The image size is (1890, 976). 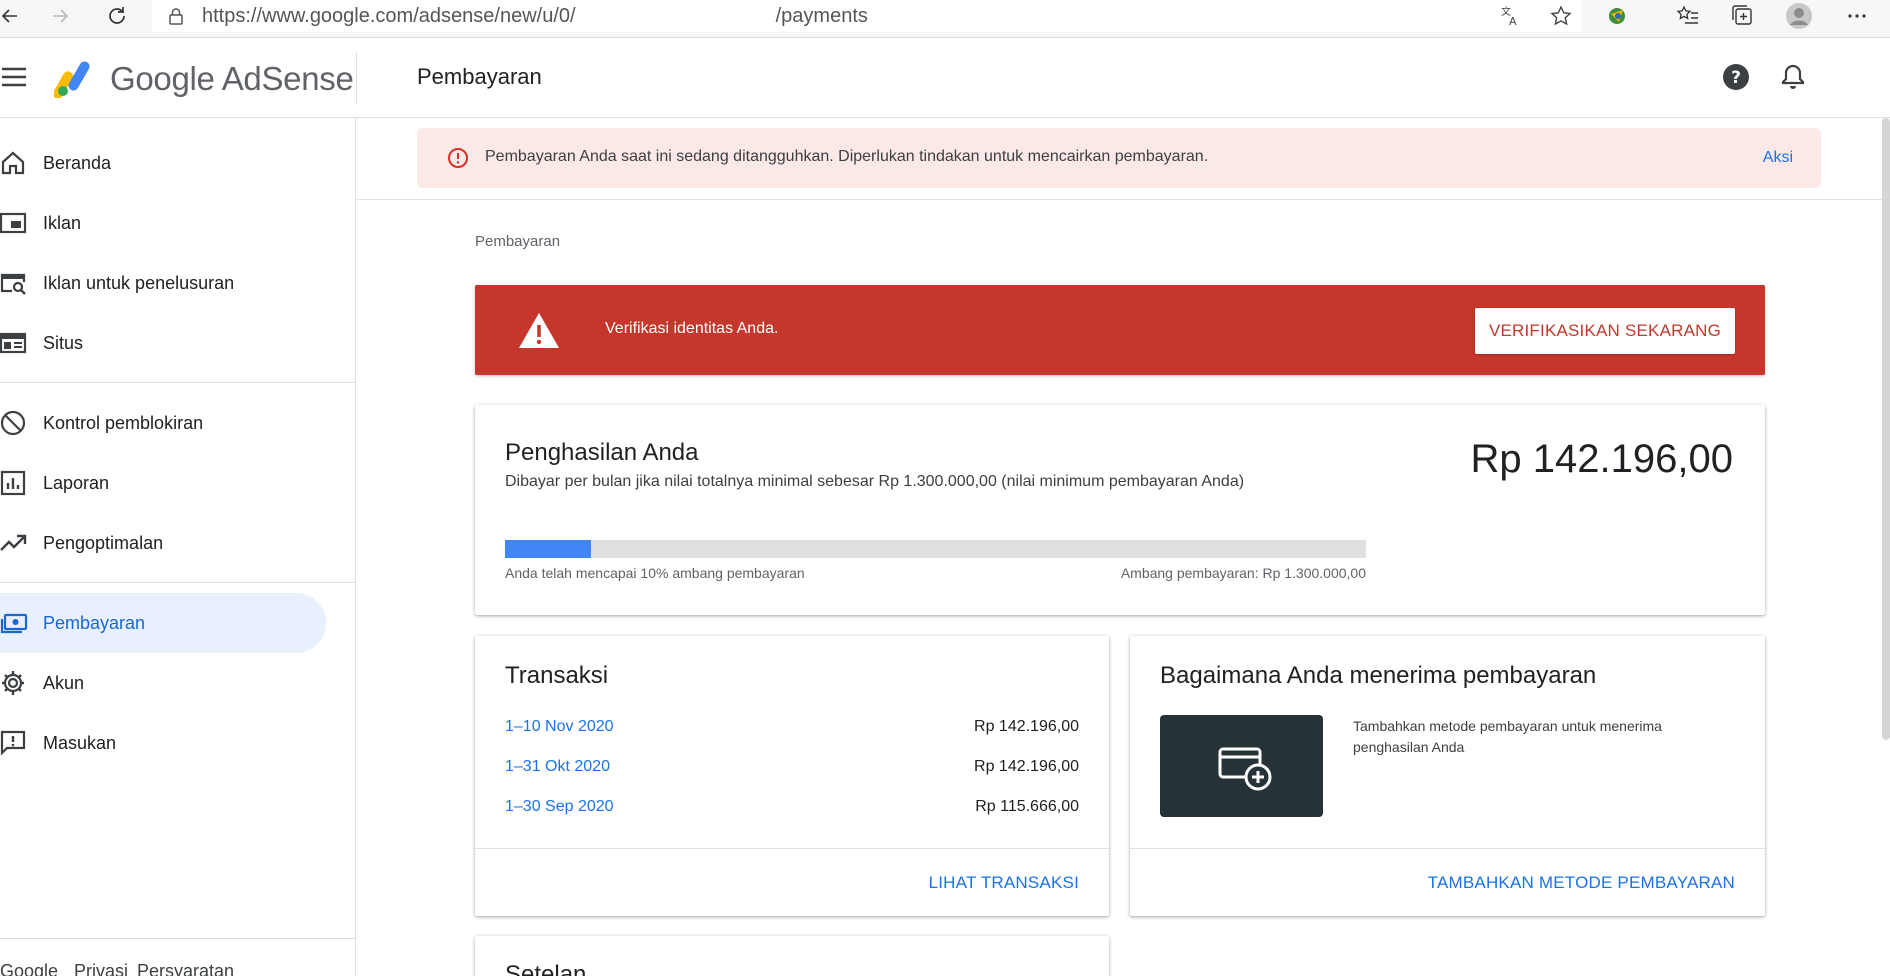 I want to click on reports-icon, so click(x=13, y=483).